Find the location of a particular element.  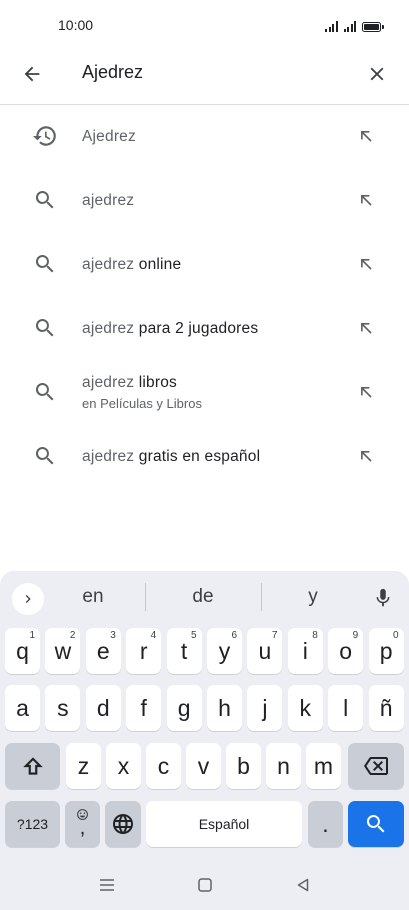

home-square-icon is located at coordinates (205, 885).